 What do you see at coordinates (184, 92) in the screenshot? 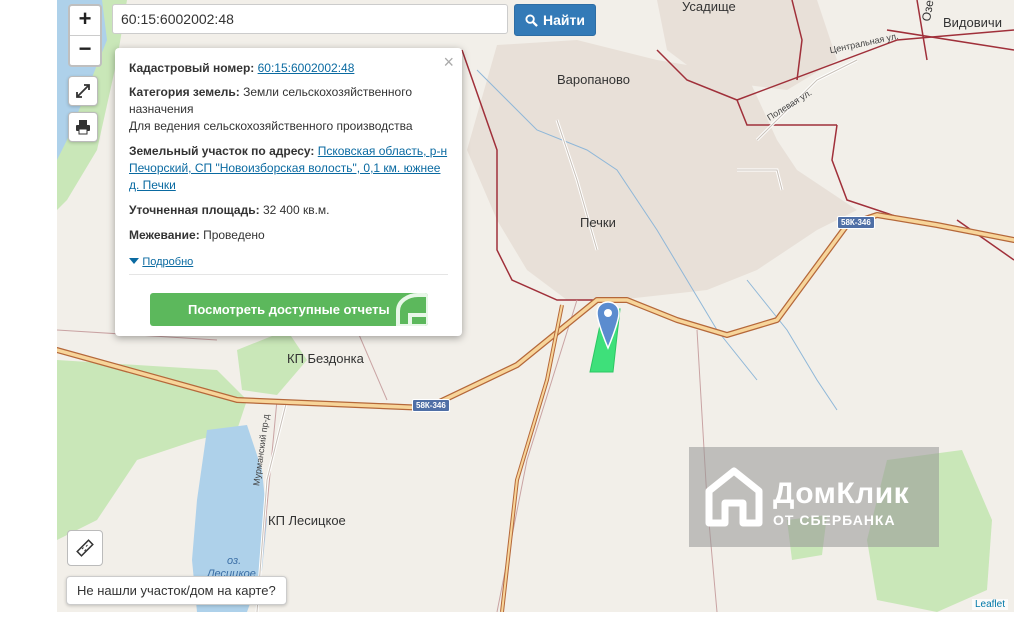
I see `category-label: Категория земель:` at bounding box center [184, 92].